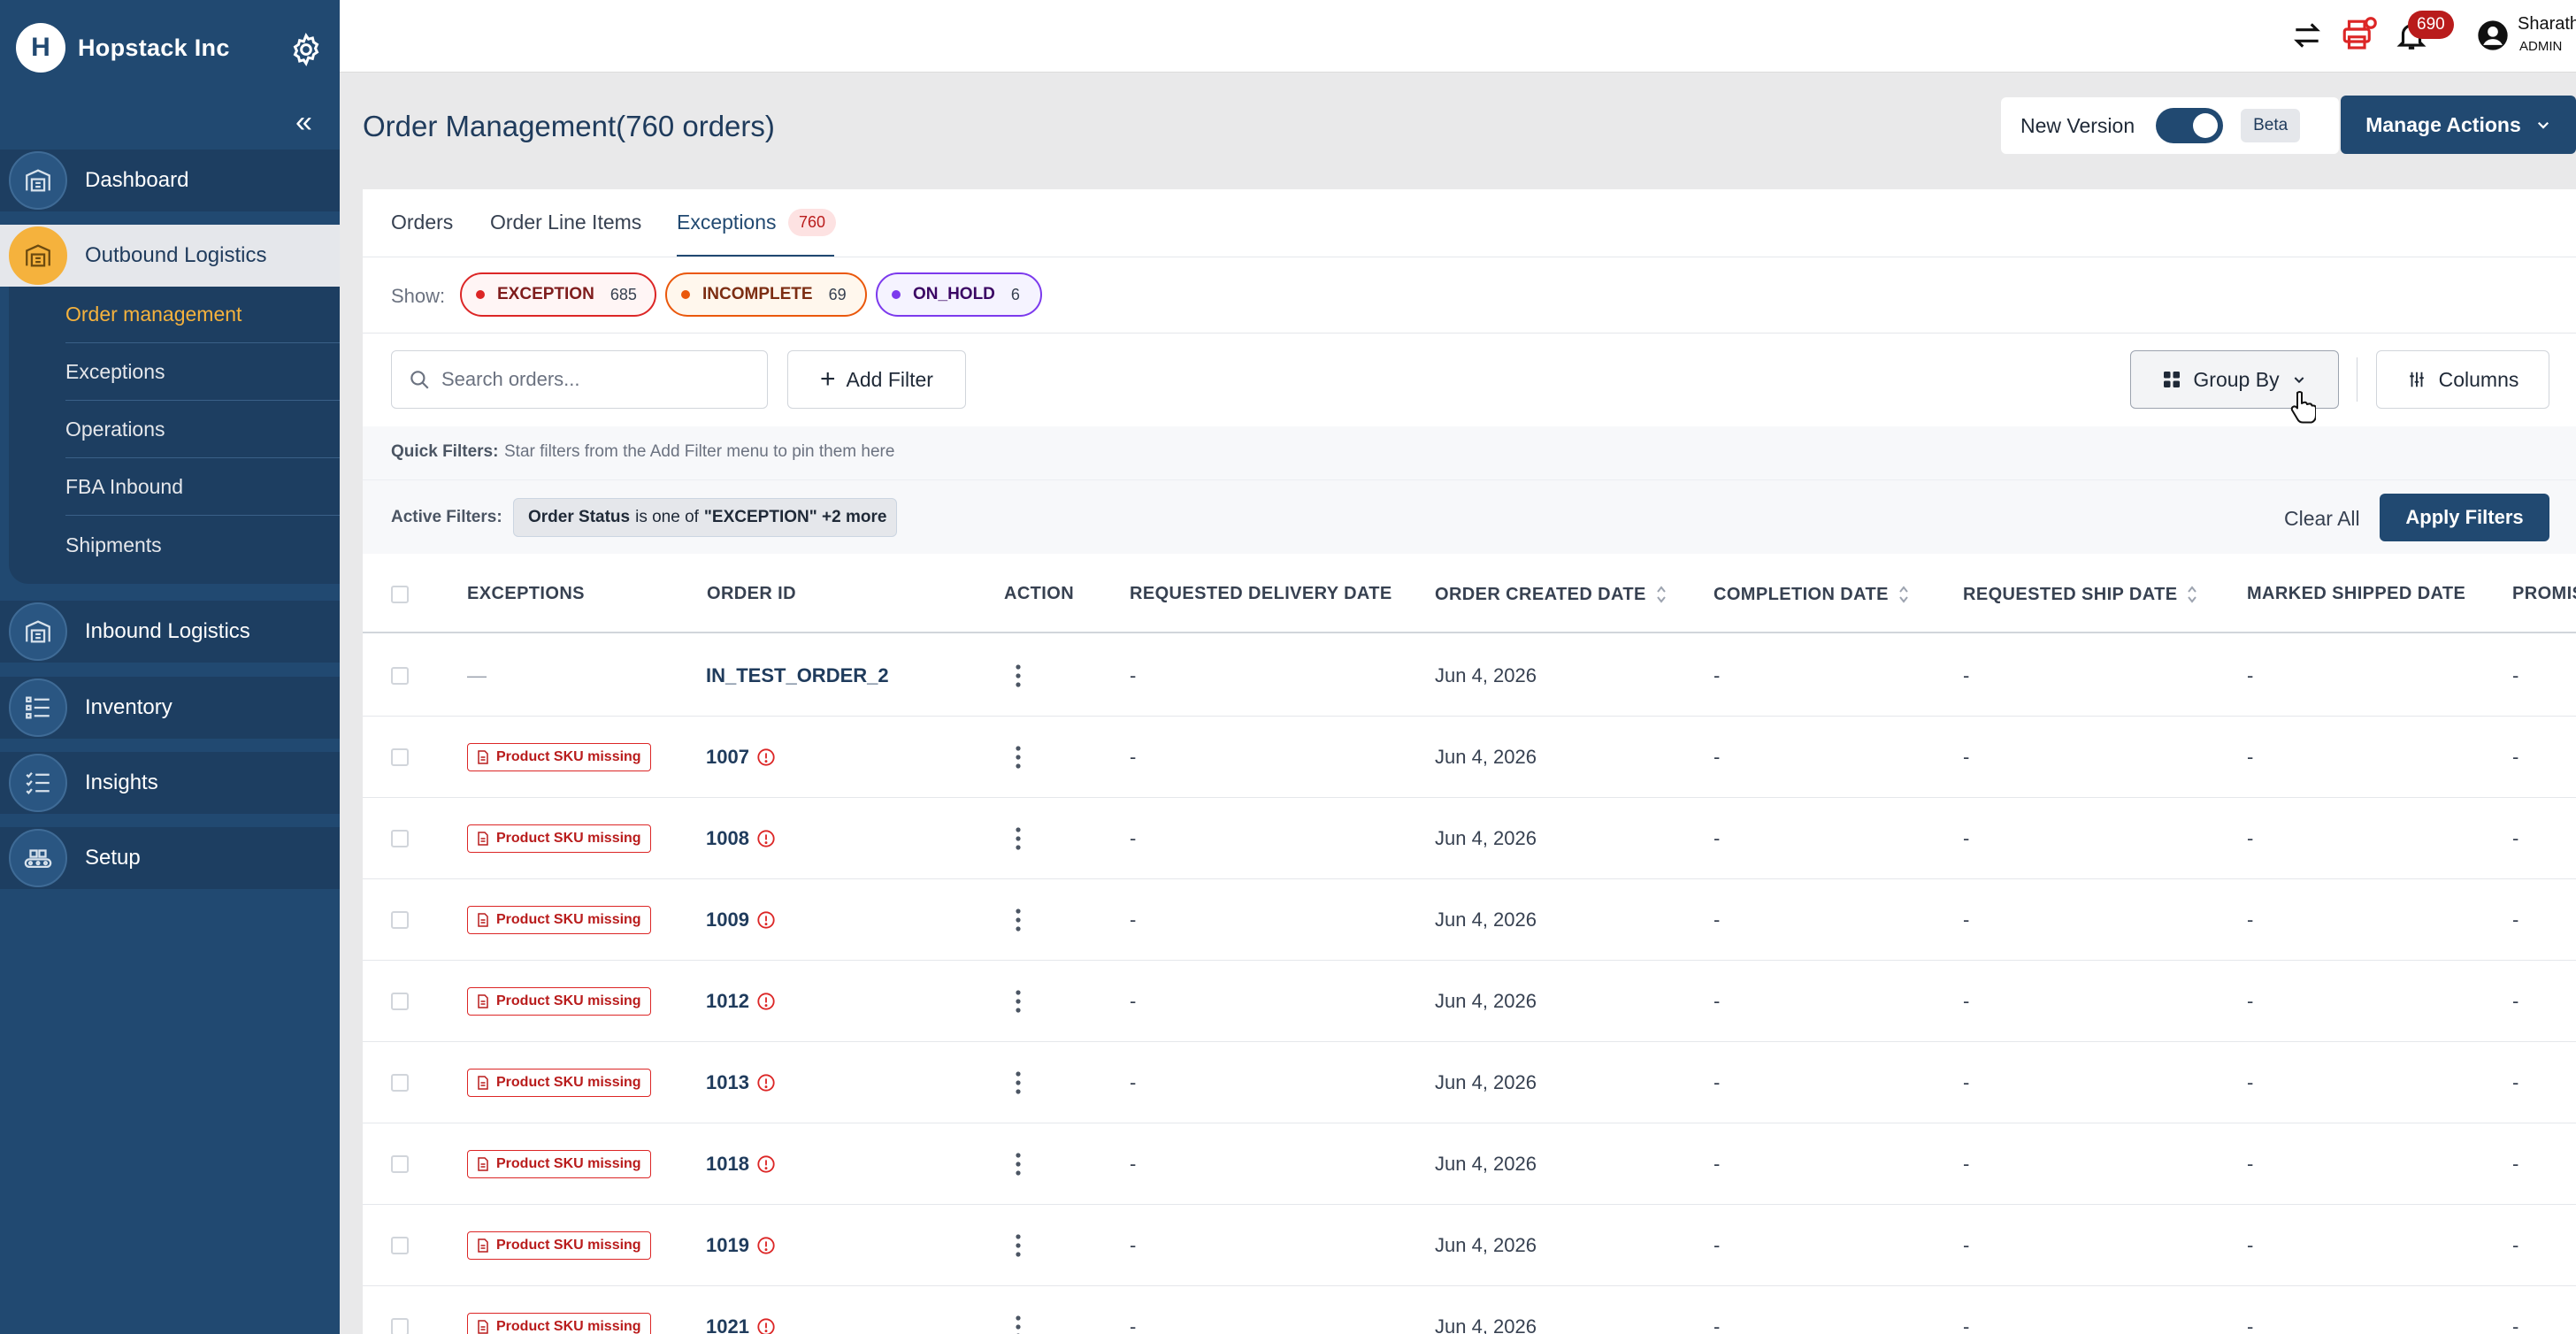 This screenshot has height=1334, width=2576. Describe the element at coordinates (741, 1245) in the screenshot. I see `order-id-link: 1019` at that location.